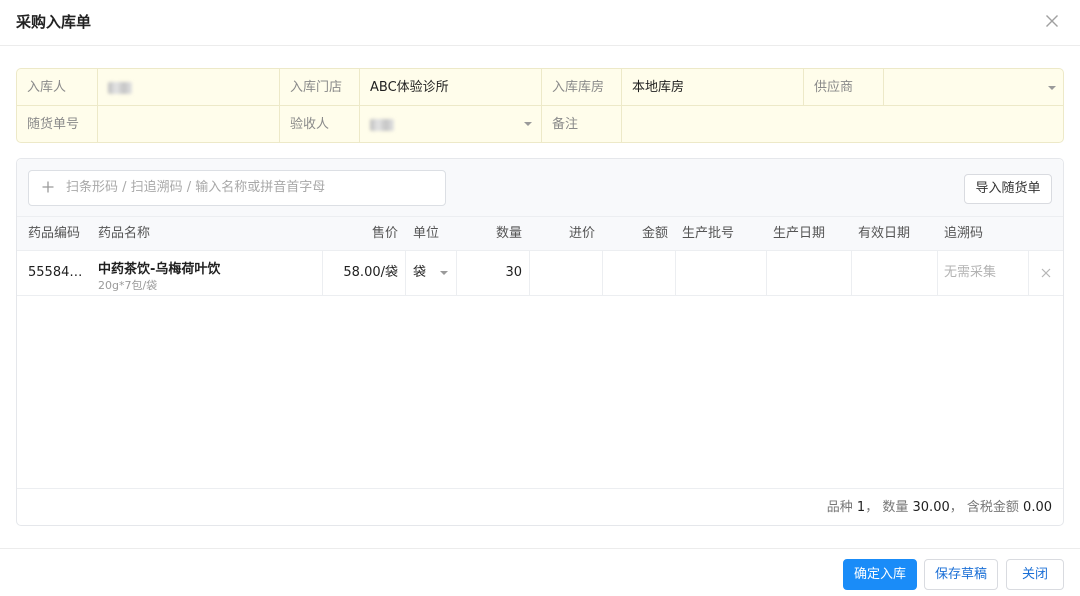  Describe the element at coordinates (808, 273) in the screenshot. I see `row-mfg-date-input` at that location.